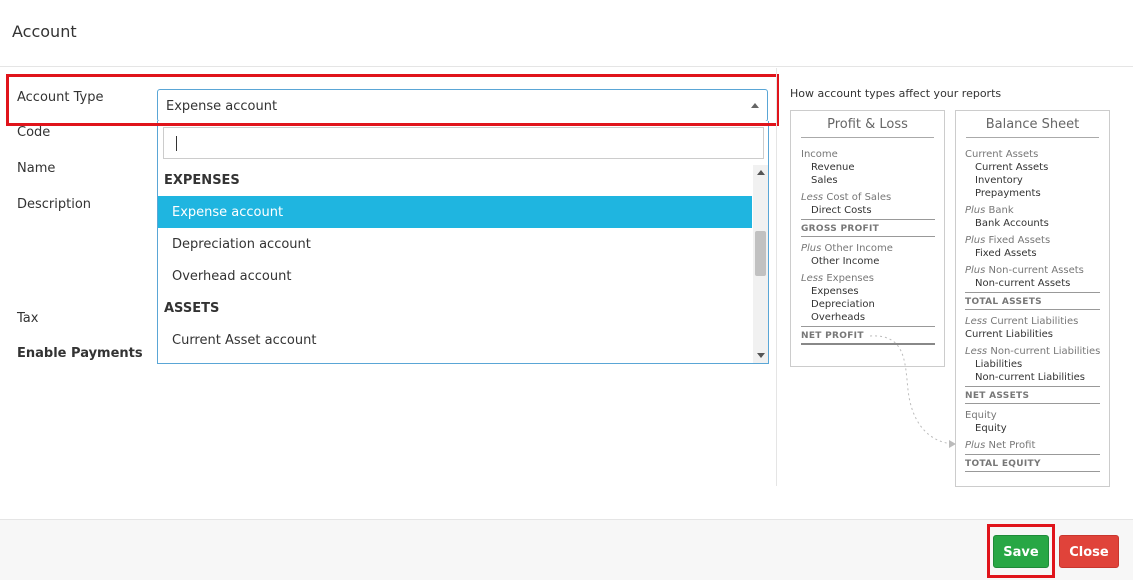  I want to click on close-button: Close, so click(1089, 551).